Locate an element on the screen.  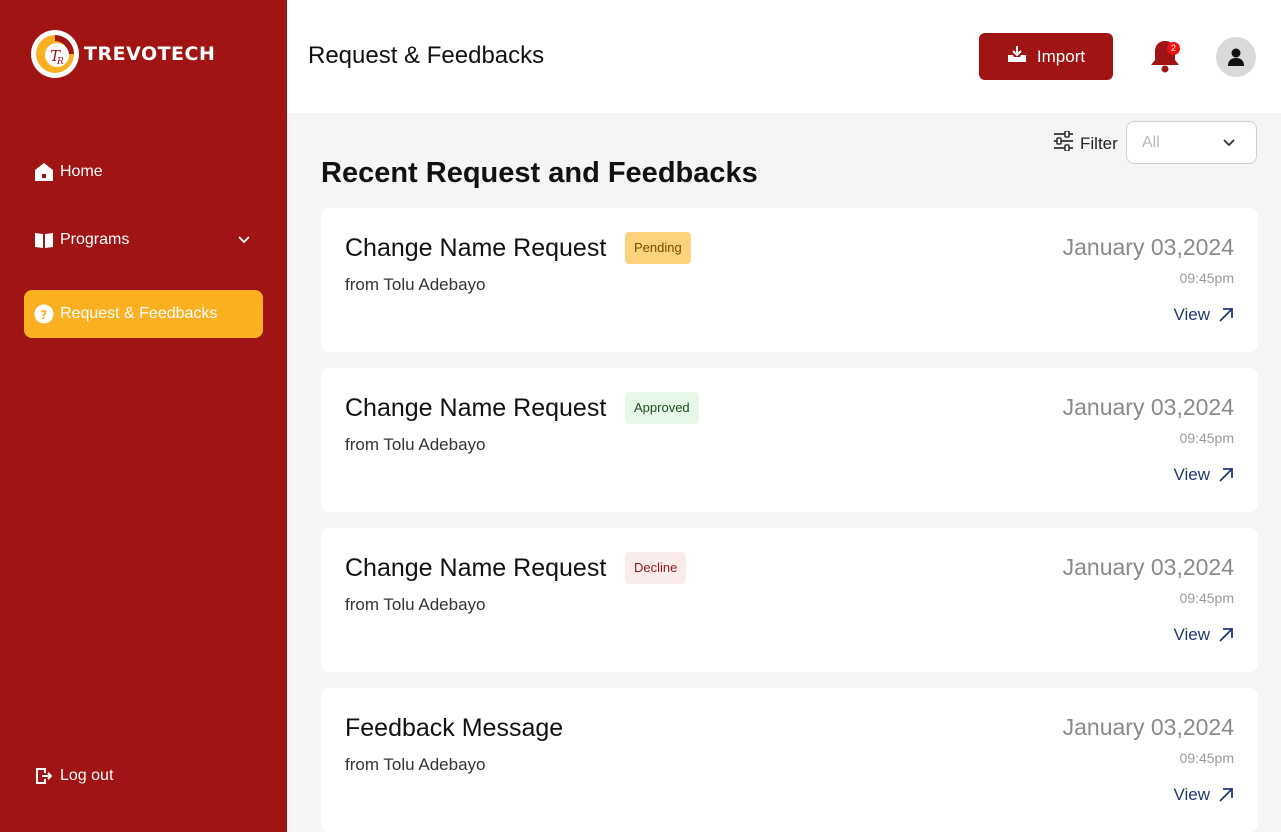
status-badge: Decline is located at coordinates (656, 568).